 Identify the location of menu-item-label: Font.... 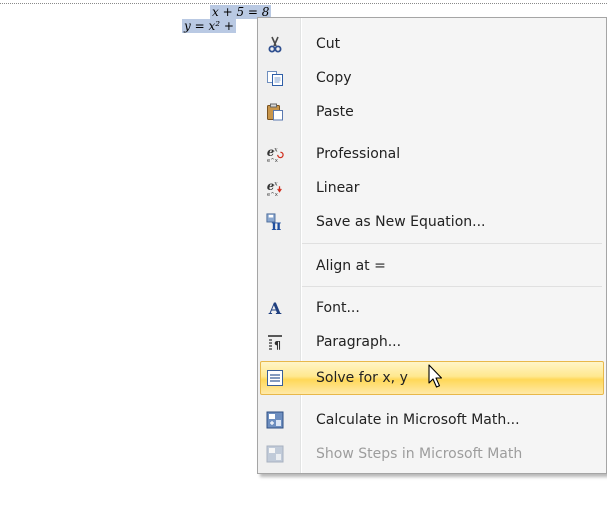
(338, 308).